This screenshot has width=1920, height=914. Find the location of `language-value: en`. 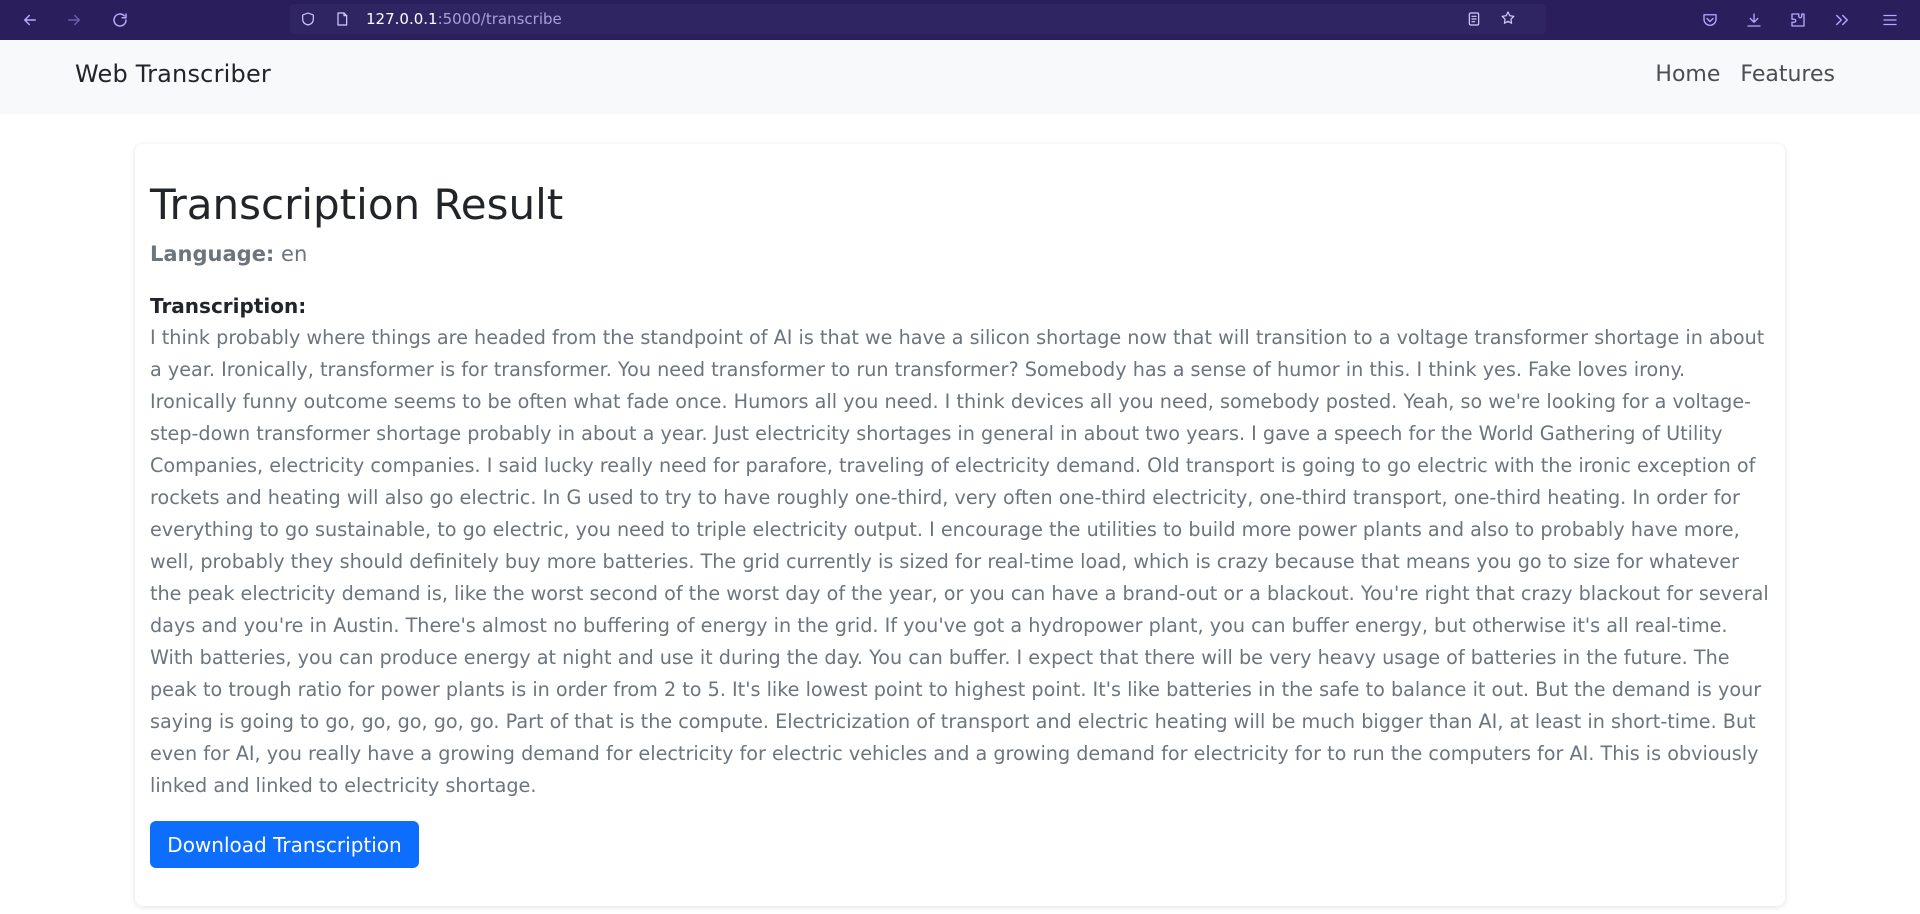

language-value: en is located at coordinates (294, 254).